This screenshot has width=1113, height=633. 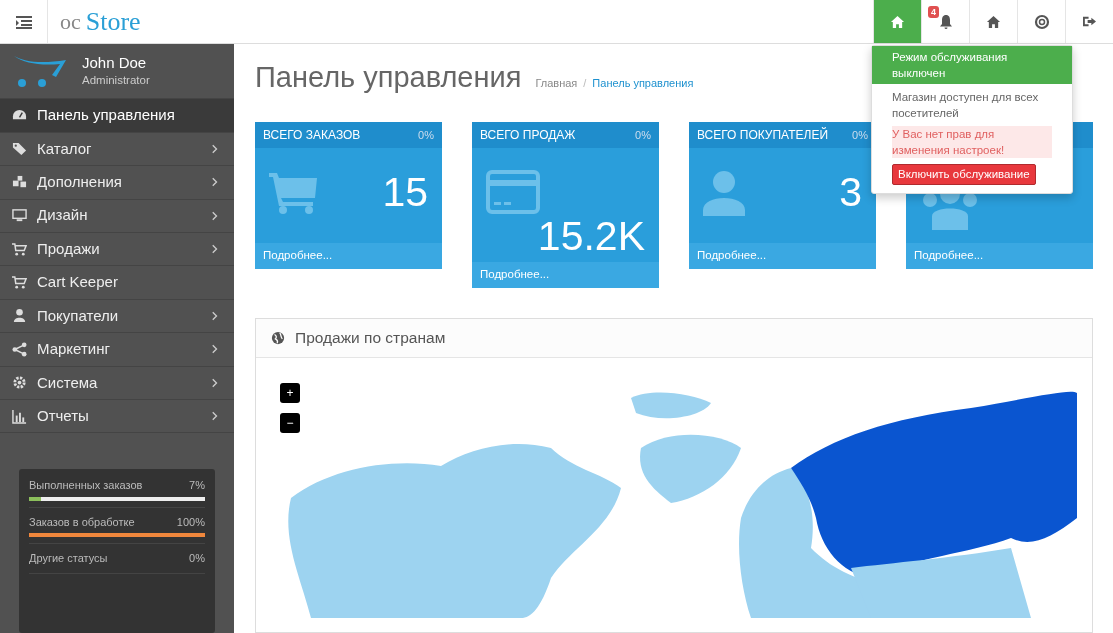 I want to click on zoom-out-button: −, so click(x=290, y=423).